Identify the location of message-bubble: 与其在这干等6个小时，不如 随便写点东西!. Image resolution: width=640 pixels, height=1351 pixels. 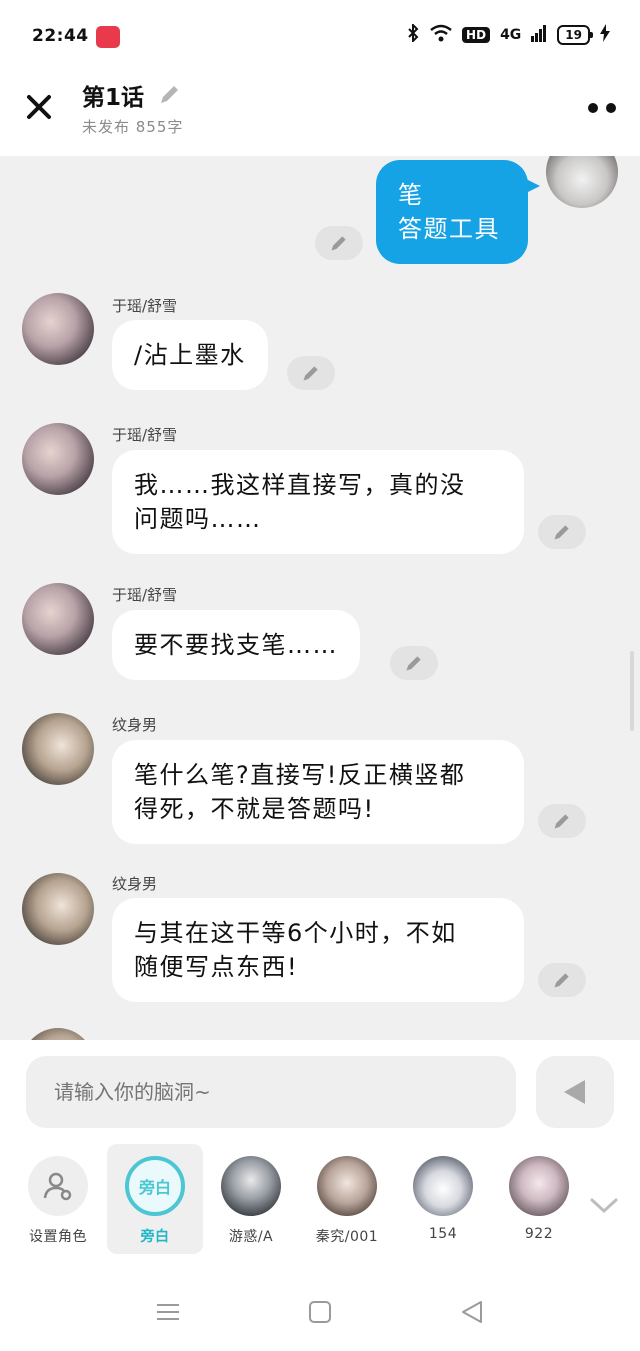
(318, 950).